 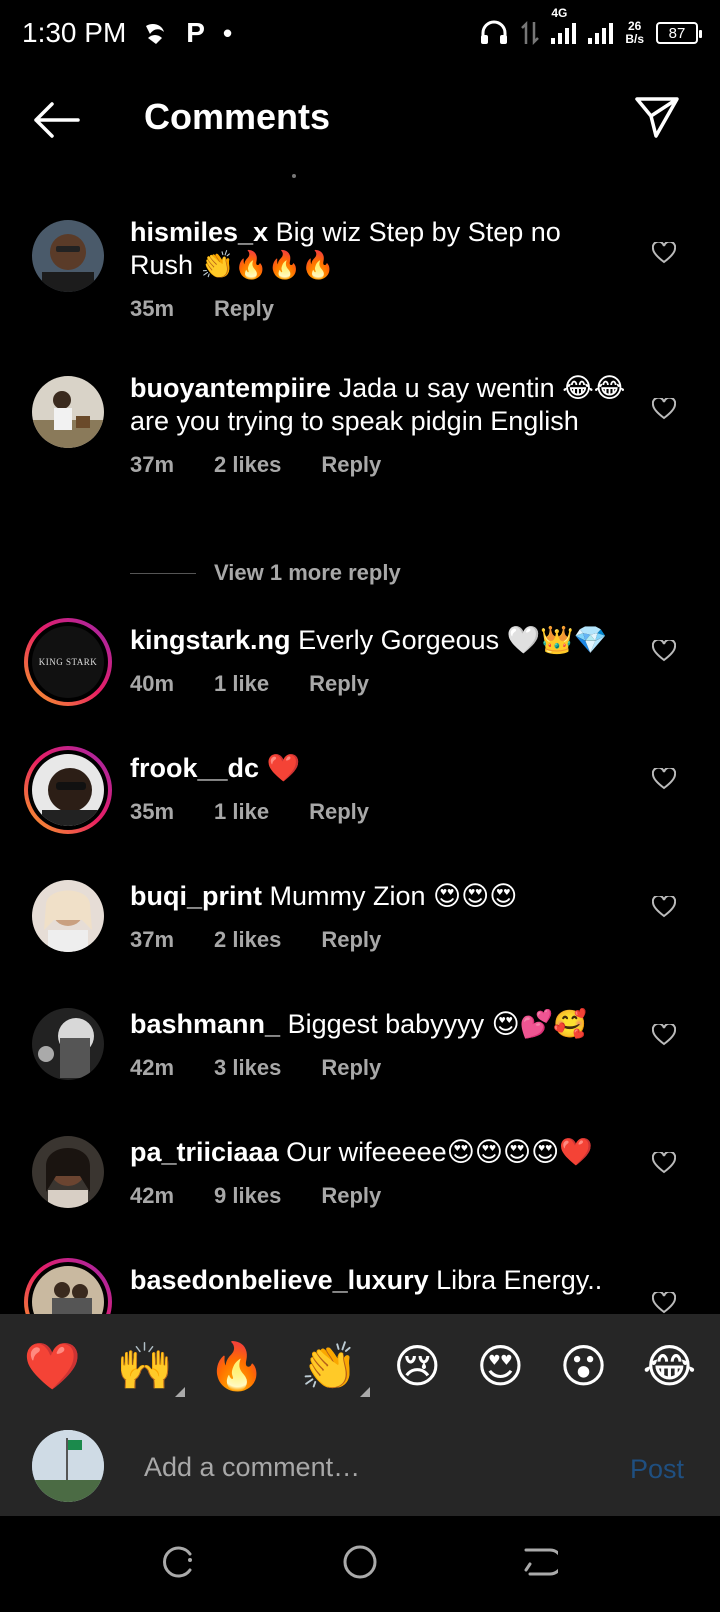 I want to click on comment-username: bashmann_, so click(x=205, y=1024).